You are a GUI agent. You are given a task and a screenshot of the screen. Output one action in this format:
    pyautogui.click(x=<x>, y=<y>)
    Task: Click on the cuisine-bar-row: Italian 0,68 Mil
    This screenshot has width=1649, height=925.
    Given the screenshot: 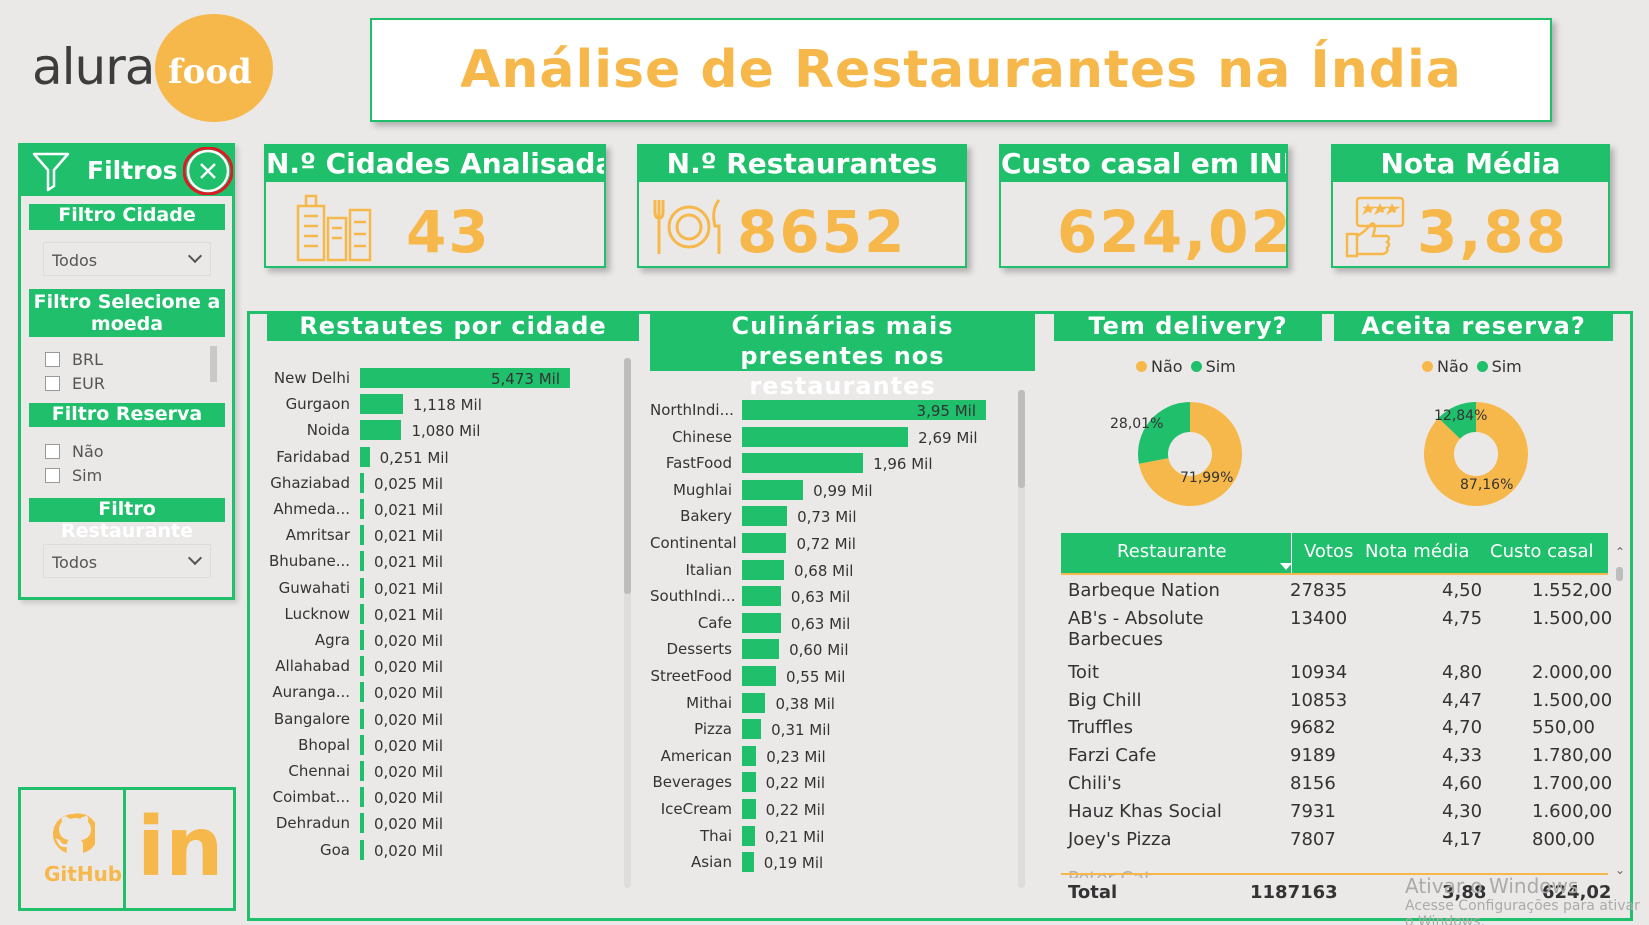 What is the action you would take?
    pyautogui.click(x=830, y=571)
    